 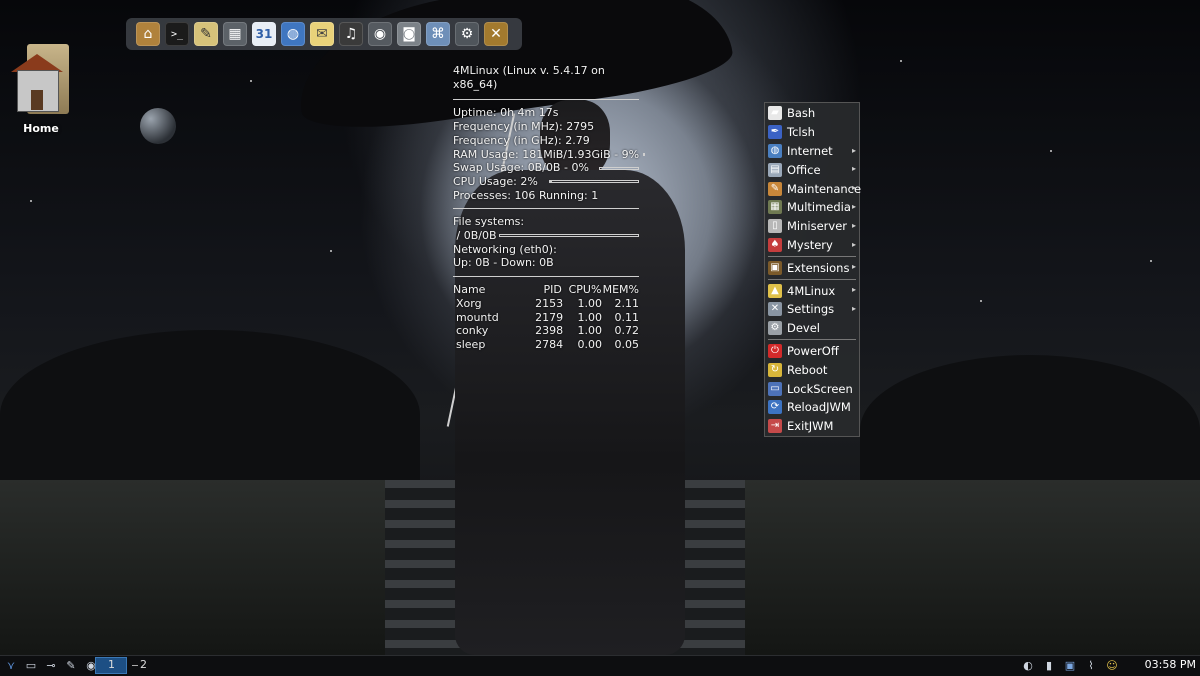 What do you see at coordinates (627, 317) in the screenshot?
I see `process-mem: 0.11` at bounding box center [627, 317].